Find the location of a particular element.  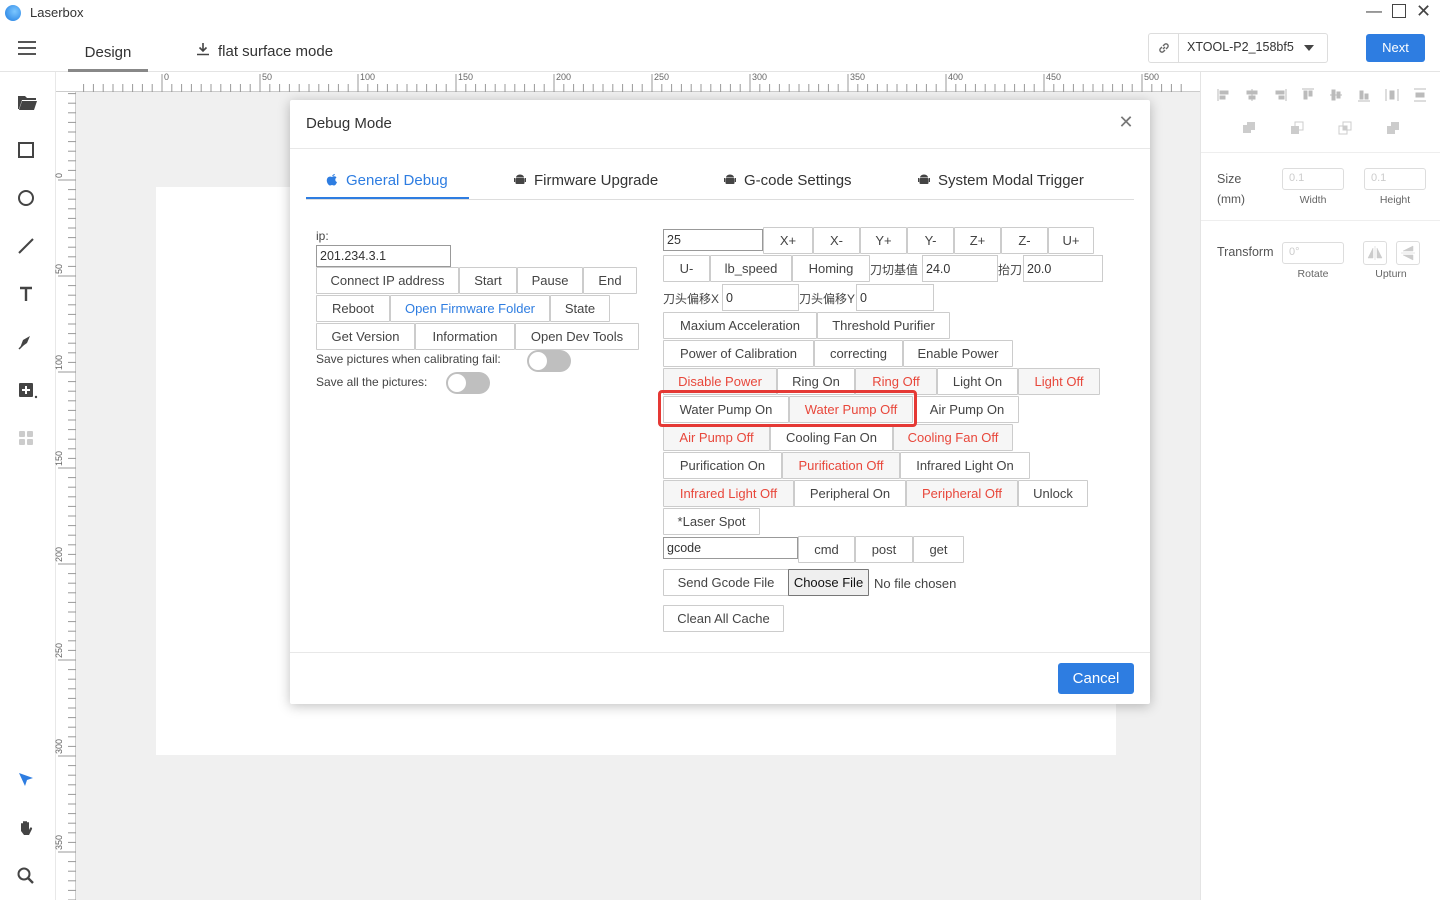

enable-power-button: Enable Power is located at coordinates (958, 353).